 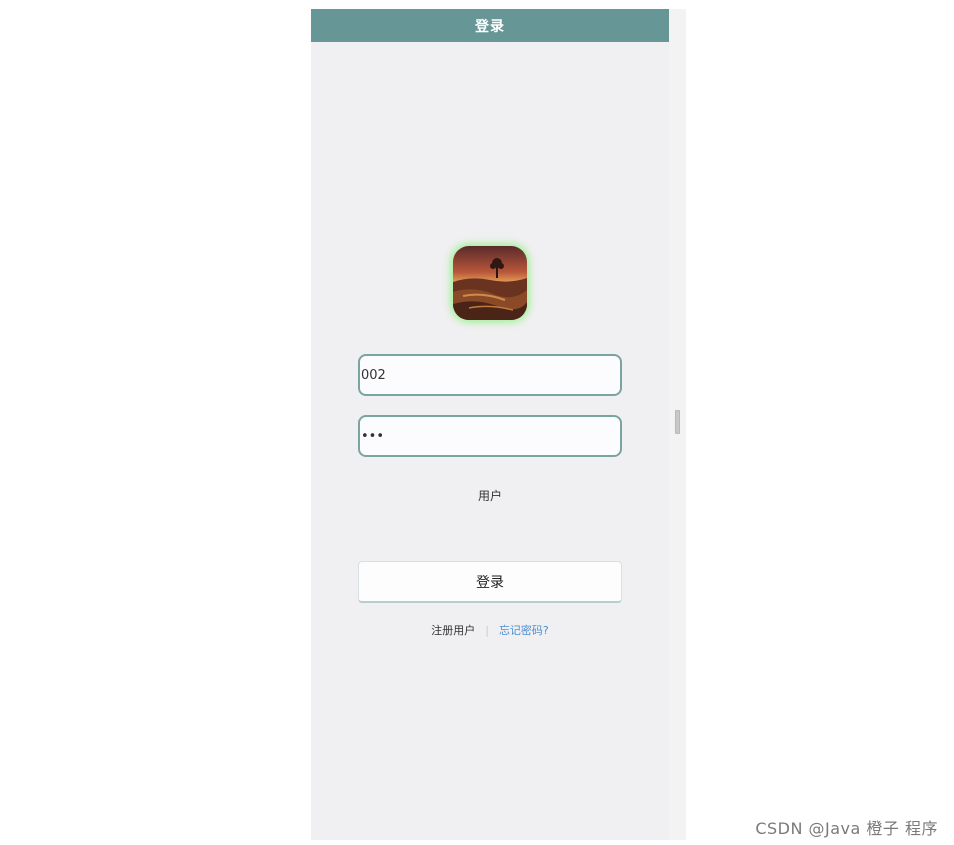 What do you see at coordinates (490, 495) in the screenshot?
I see `role-label: 用户` at bounding box center [490, 495].